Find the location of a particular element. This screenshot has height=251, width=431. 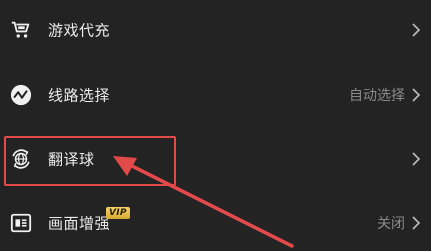

menu-item-label: 线路选择 is located at coordinates (79, 95).